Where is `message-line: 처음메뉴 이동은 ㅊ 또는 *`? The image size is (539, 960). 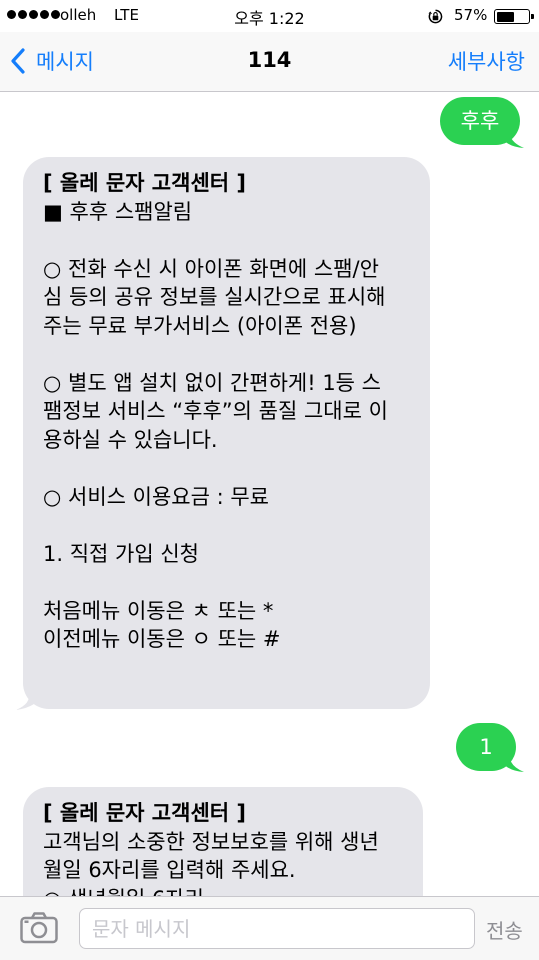
message-line: 처음메뉴 이동은 ㅊ 또는 * is located at coordinates (158, 610).